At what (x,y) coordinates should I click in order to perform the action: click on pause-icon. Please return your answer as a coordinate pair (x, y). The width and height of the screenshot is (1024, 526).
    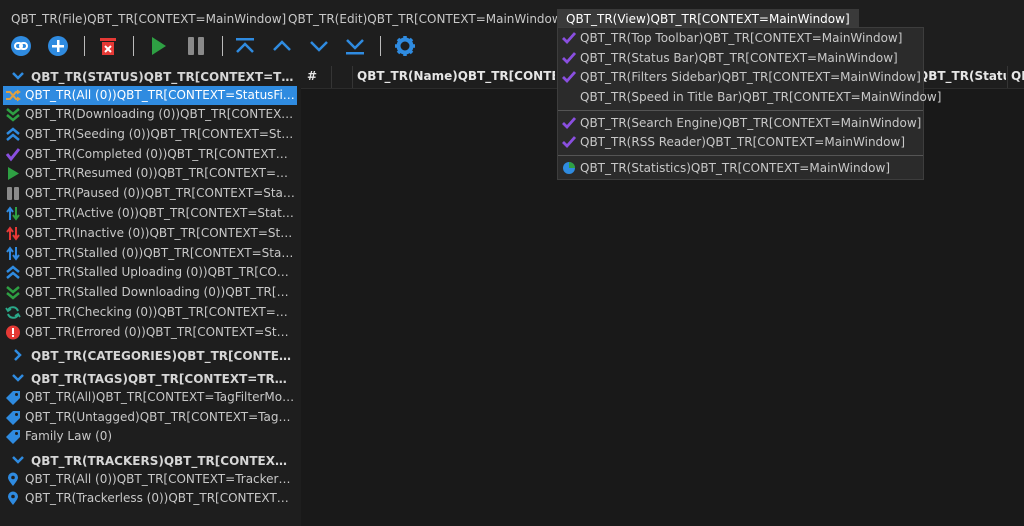
    Looking at the image, I should click on (196, 46).